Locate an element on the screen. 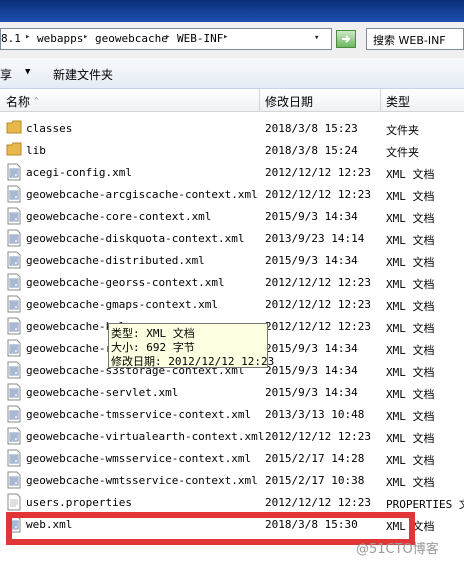 The image size is (464, 563). file-name: classes is located at coordinates (49, 128).